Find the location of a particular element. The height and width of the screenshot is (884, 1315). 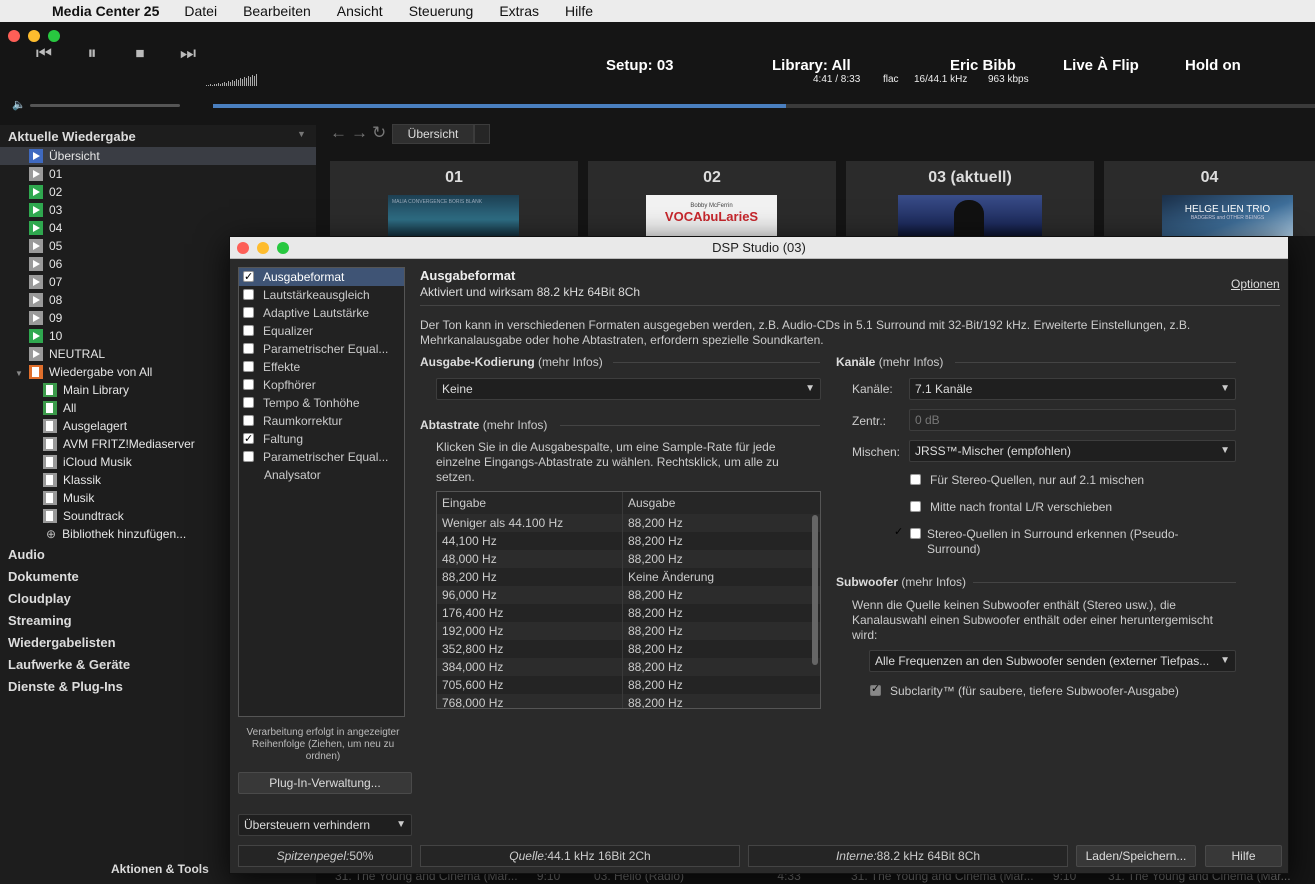

dsp-item-analysator: Analysator is located at coordinates (321, 475).